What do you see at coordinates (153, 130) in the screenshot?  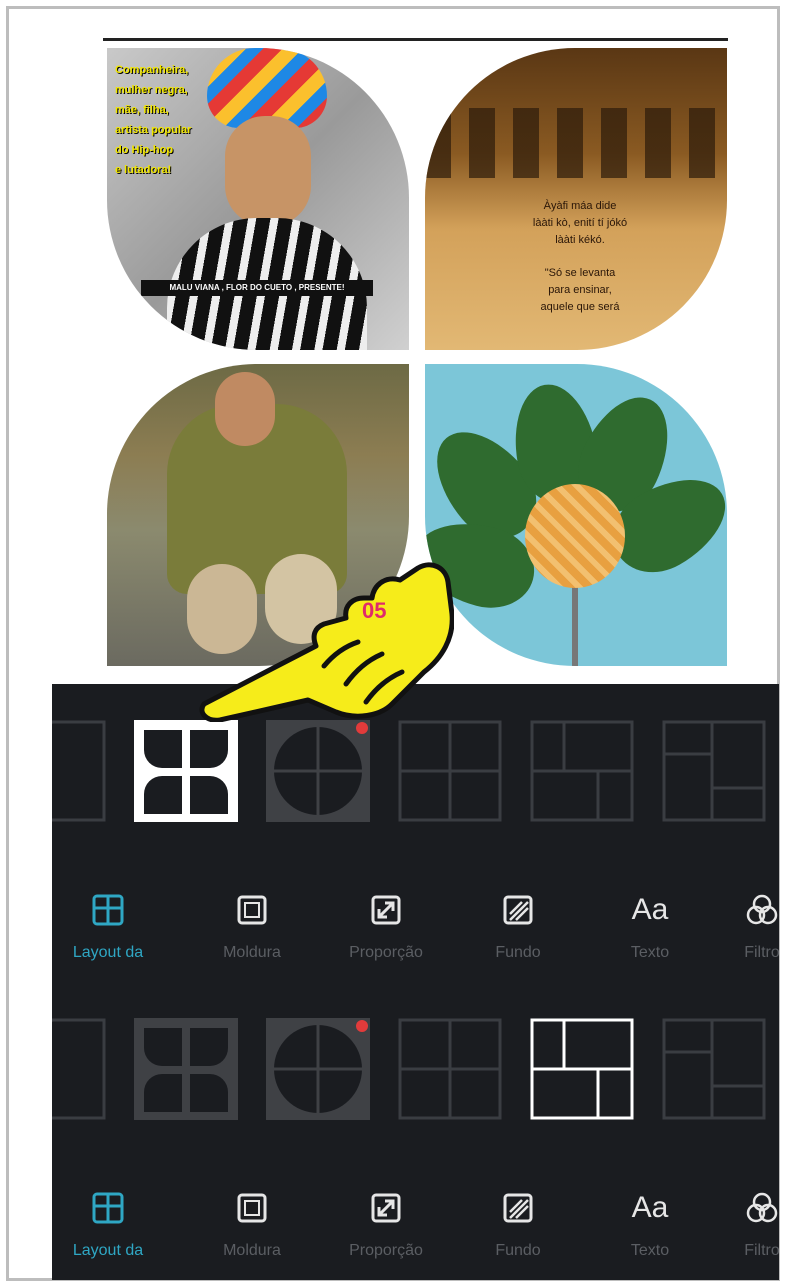 I see `poem-line: artista popular` at bounding box center [153, 130].